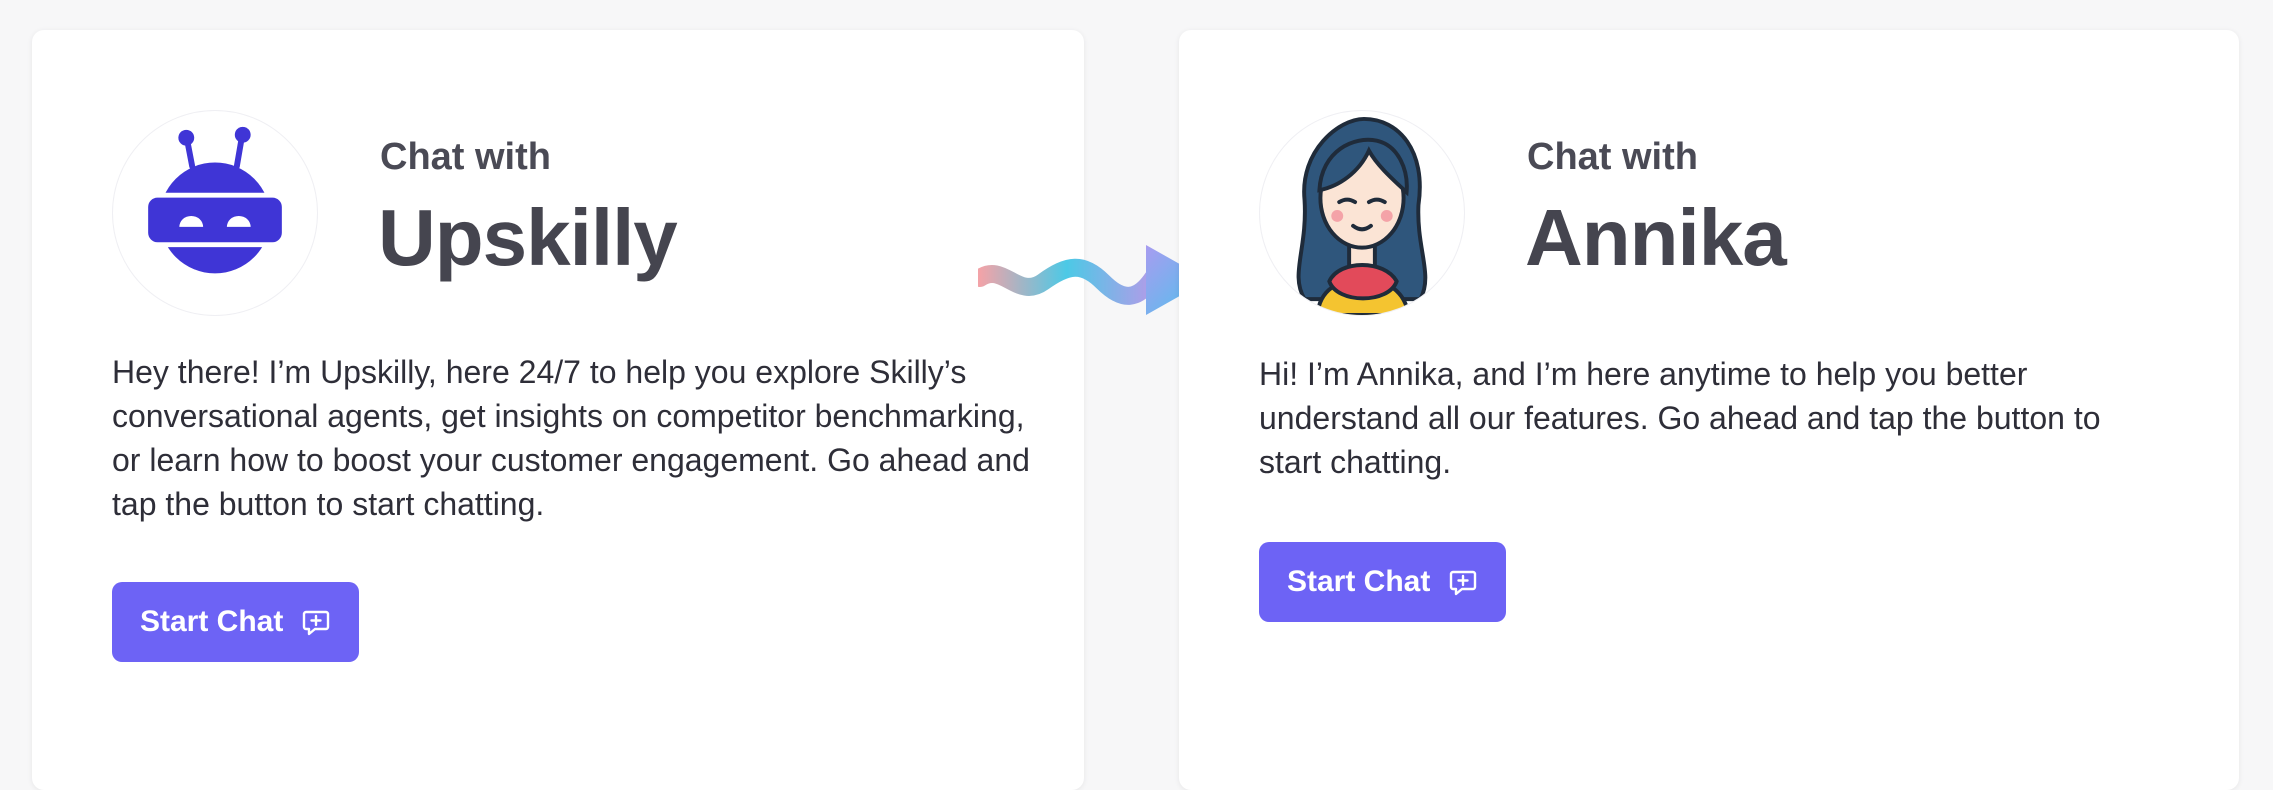  Describe the element at coordinates (1656, 237) in the screenshot. I see `agent-name: Annika` at that location.